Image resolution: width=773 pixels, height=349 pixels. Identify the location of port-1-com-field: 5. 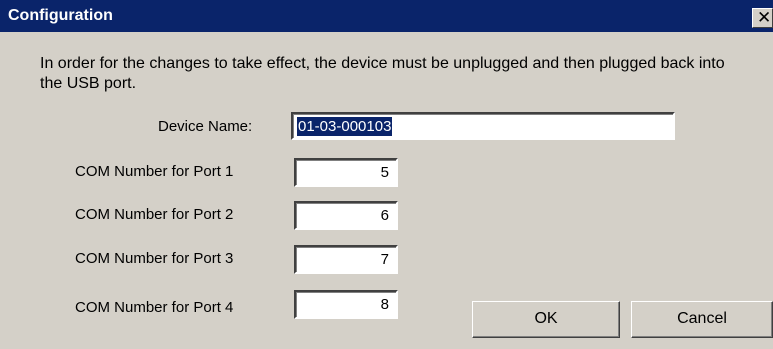
(346, 172).